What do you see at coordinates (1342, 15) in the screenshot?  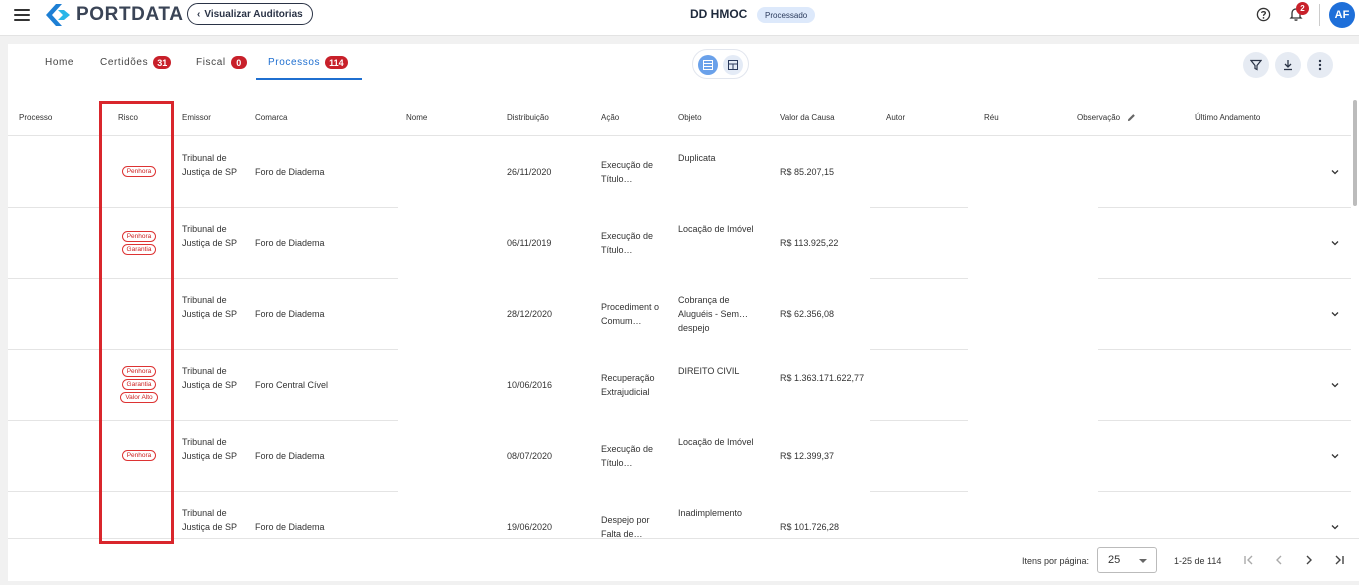 I see `user-avatar: AF` at bounding box center [1342, 15].